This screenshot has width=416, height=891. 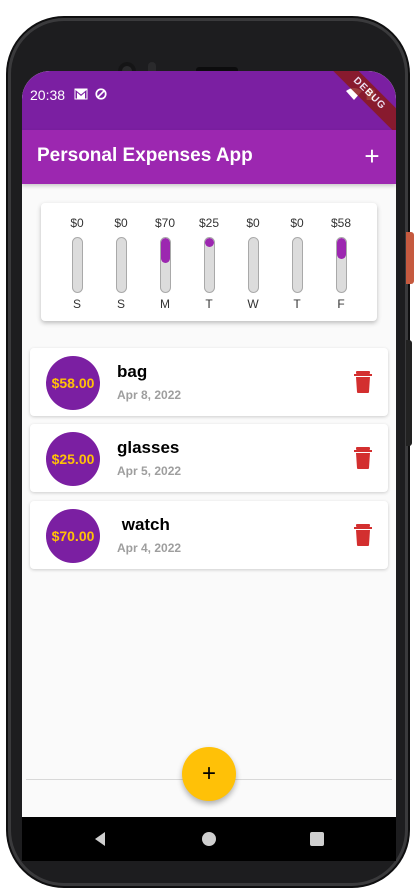 I want to click on chart-bar: $70 M, so click(x=165, y=265).